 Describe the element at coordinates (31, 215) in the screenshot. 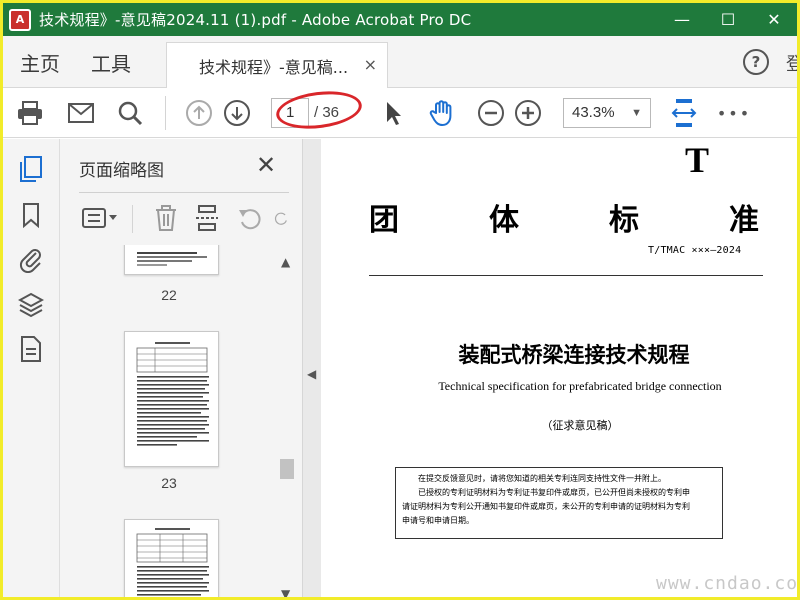

I see `bookmark-icon` at that location.